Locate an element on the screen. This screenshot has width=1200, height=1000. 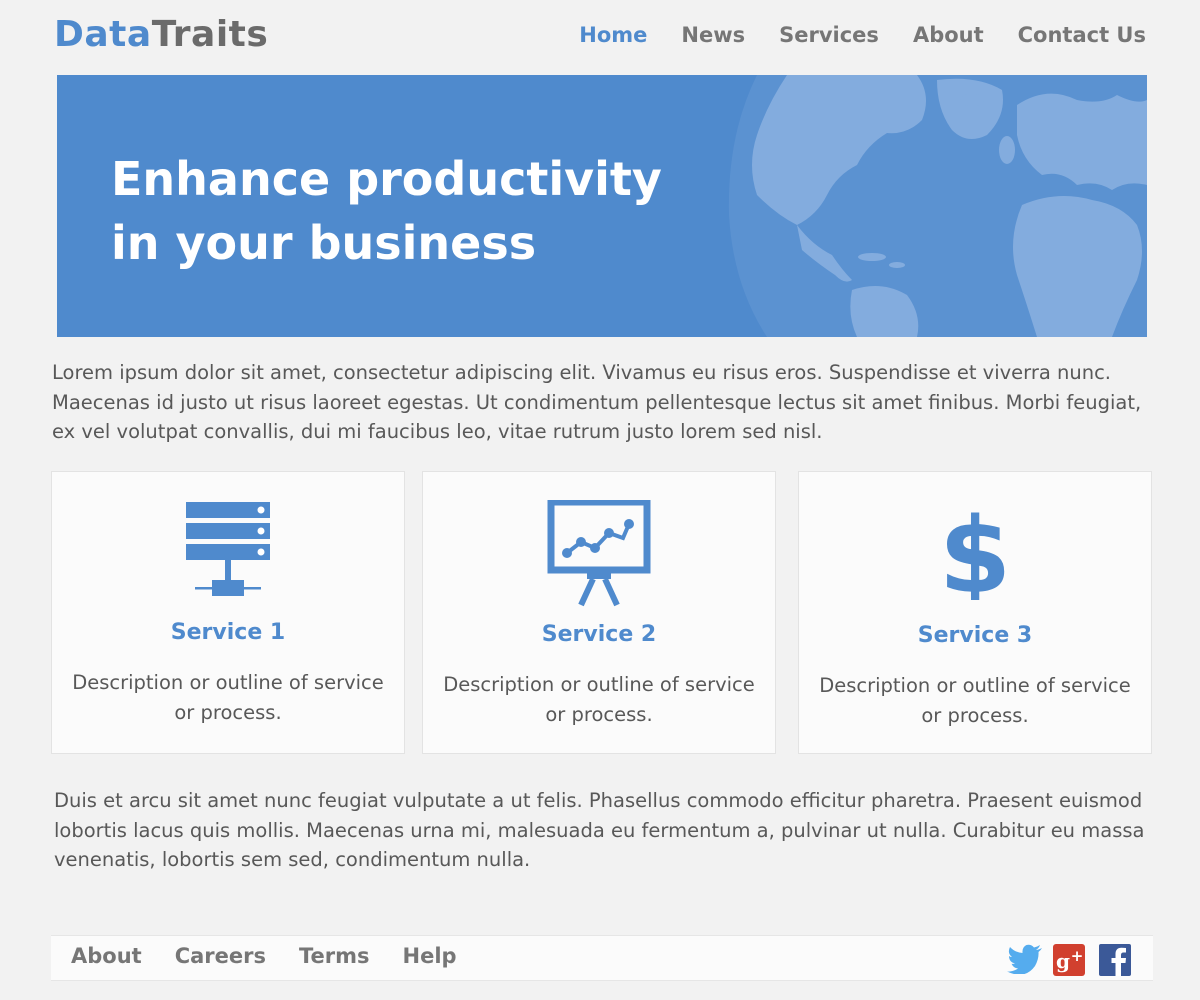
footer-bar: About Careers Terms Help g + is located at coordinates (602, 958).